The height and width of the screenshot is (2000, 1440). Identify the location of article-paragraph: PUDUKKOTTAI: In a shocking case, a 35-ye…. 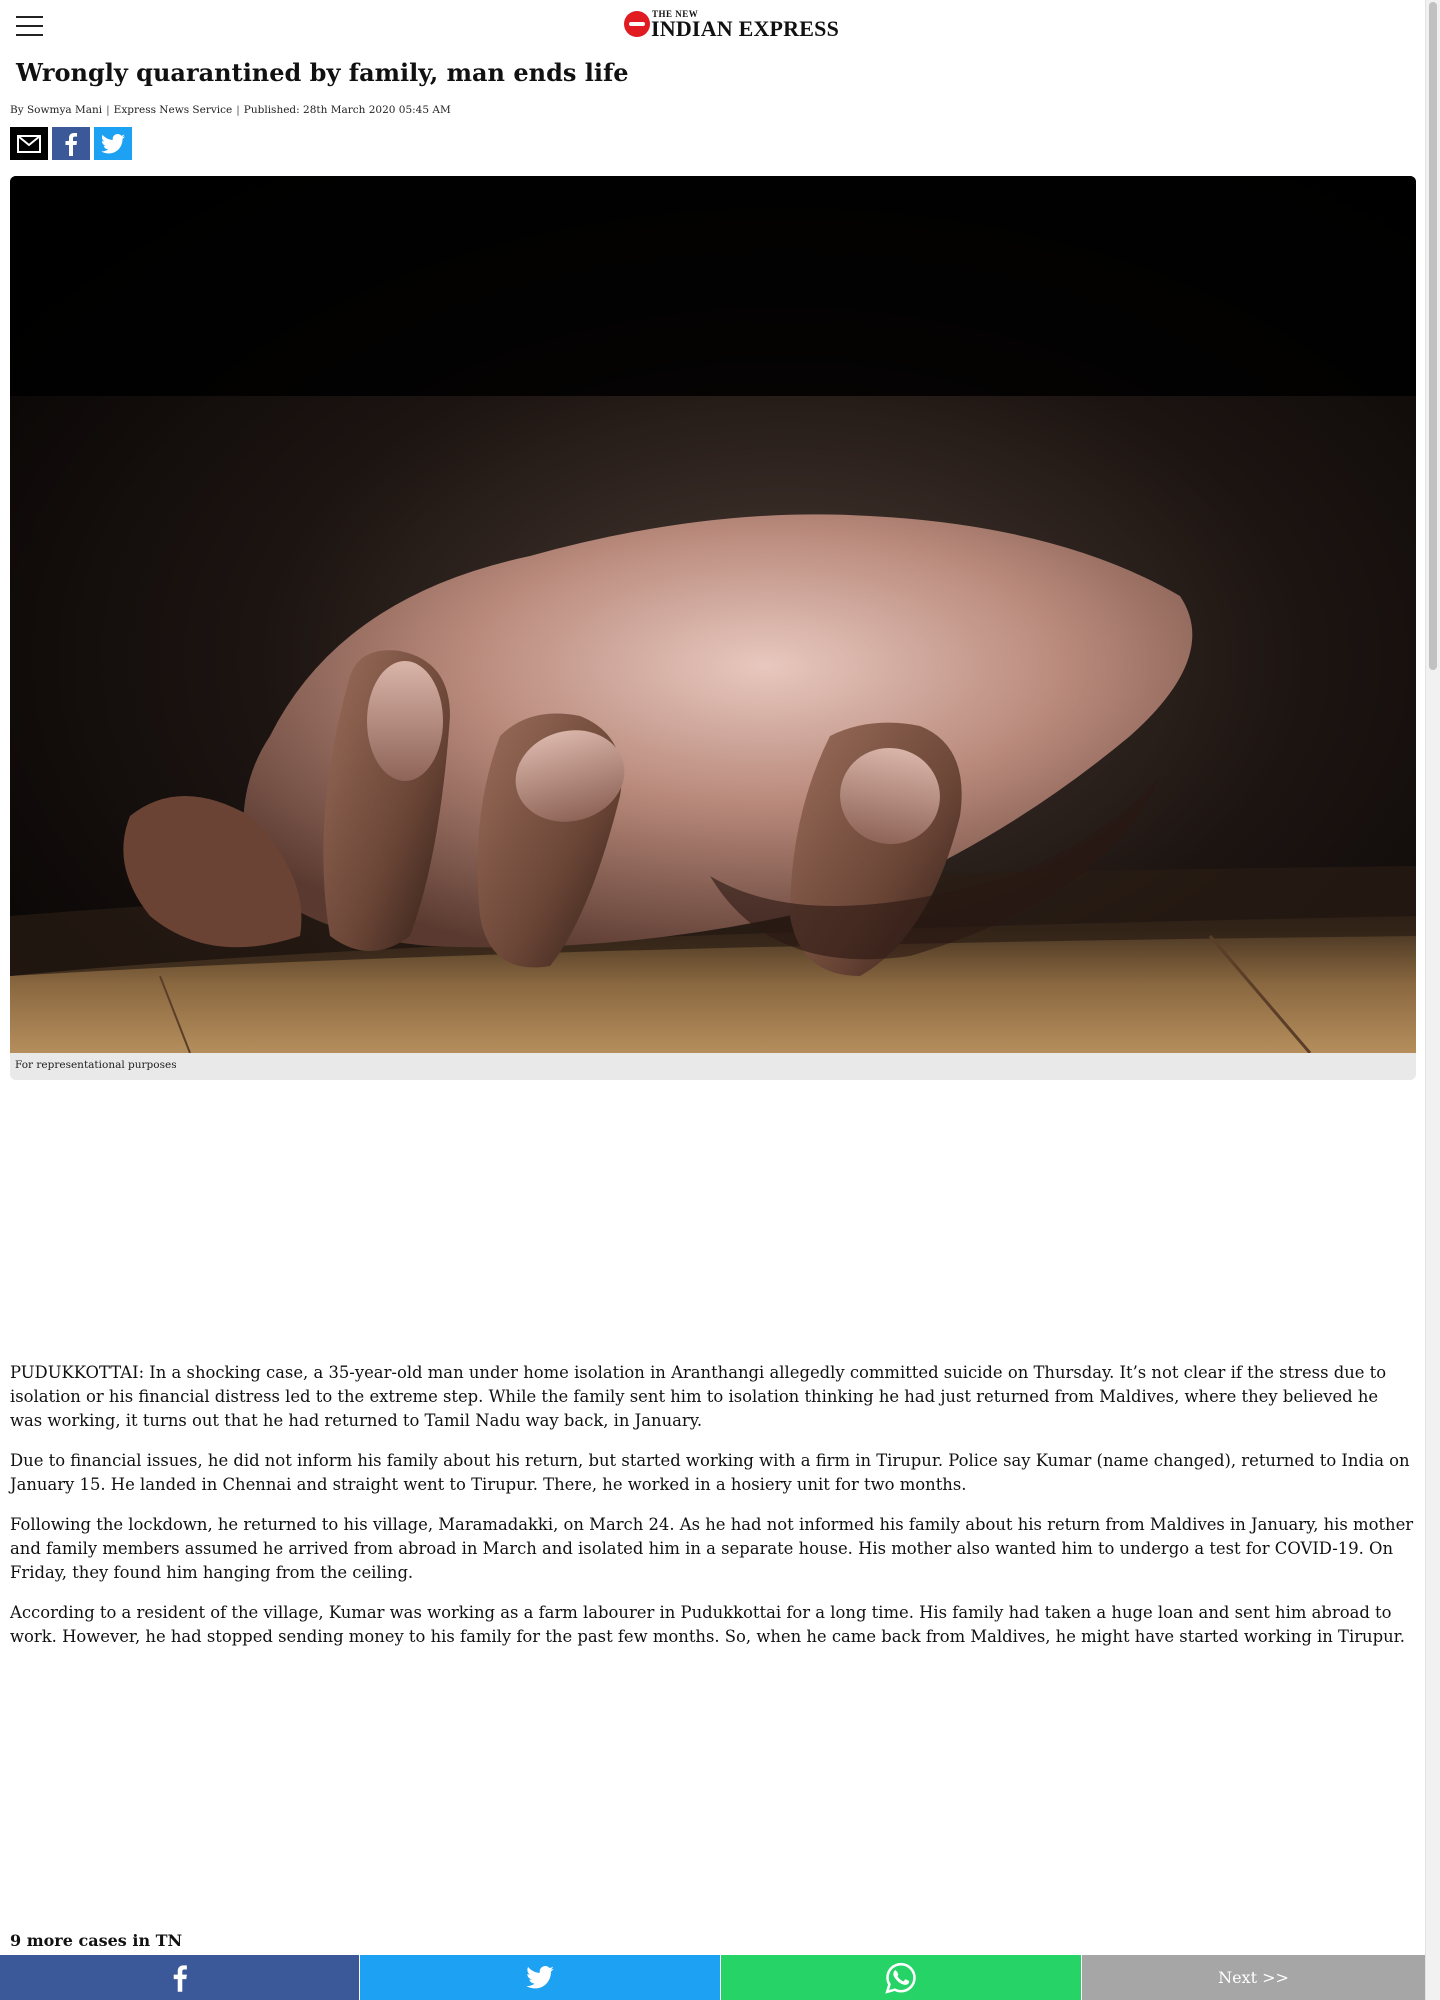
(698, 1396).